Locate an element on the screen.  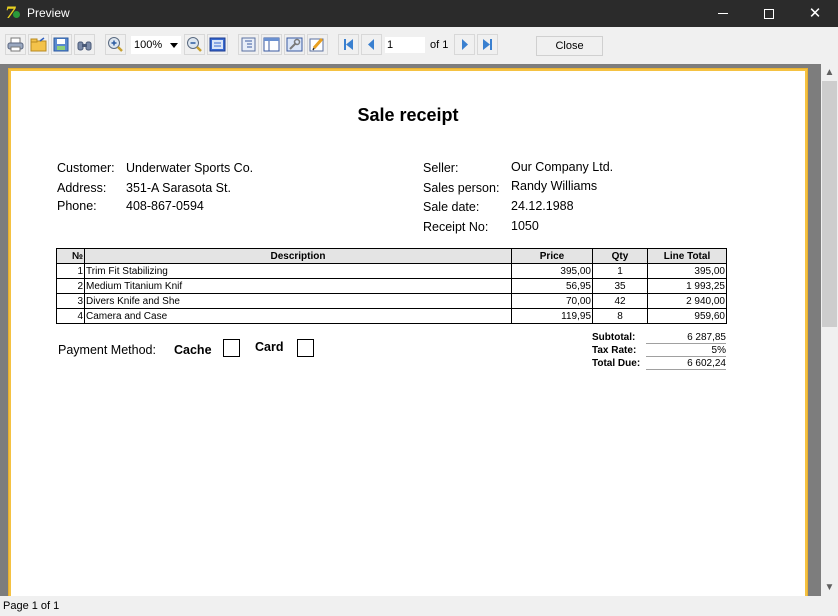
open-icon is located at coordinates (38, 44).